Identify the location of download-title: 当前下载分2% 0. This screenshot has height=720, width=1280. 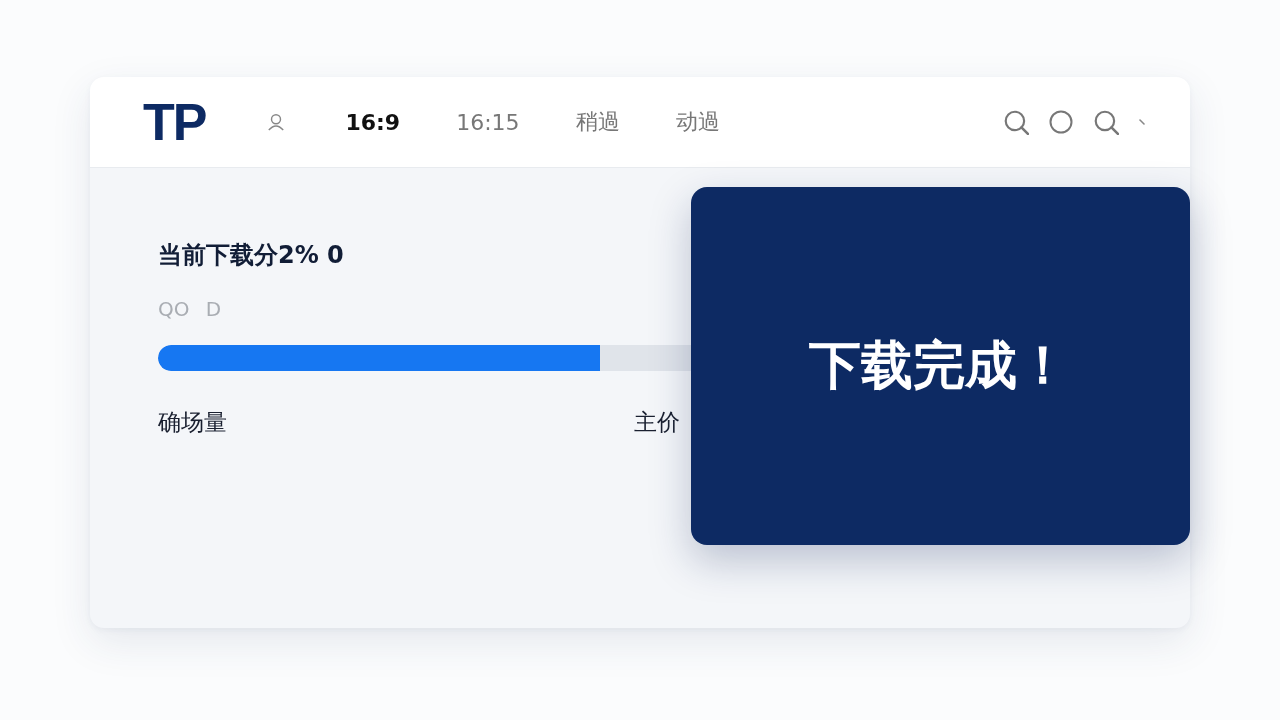
(251, 255).